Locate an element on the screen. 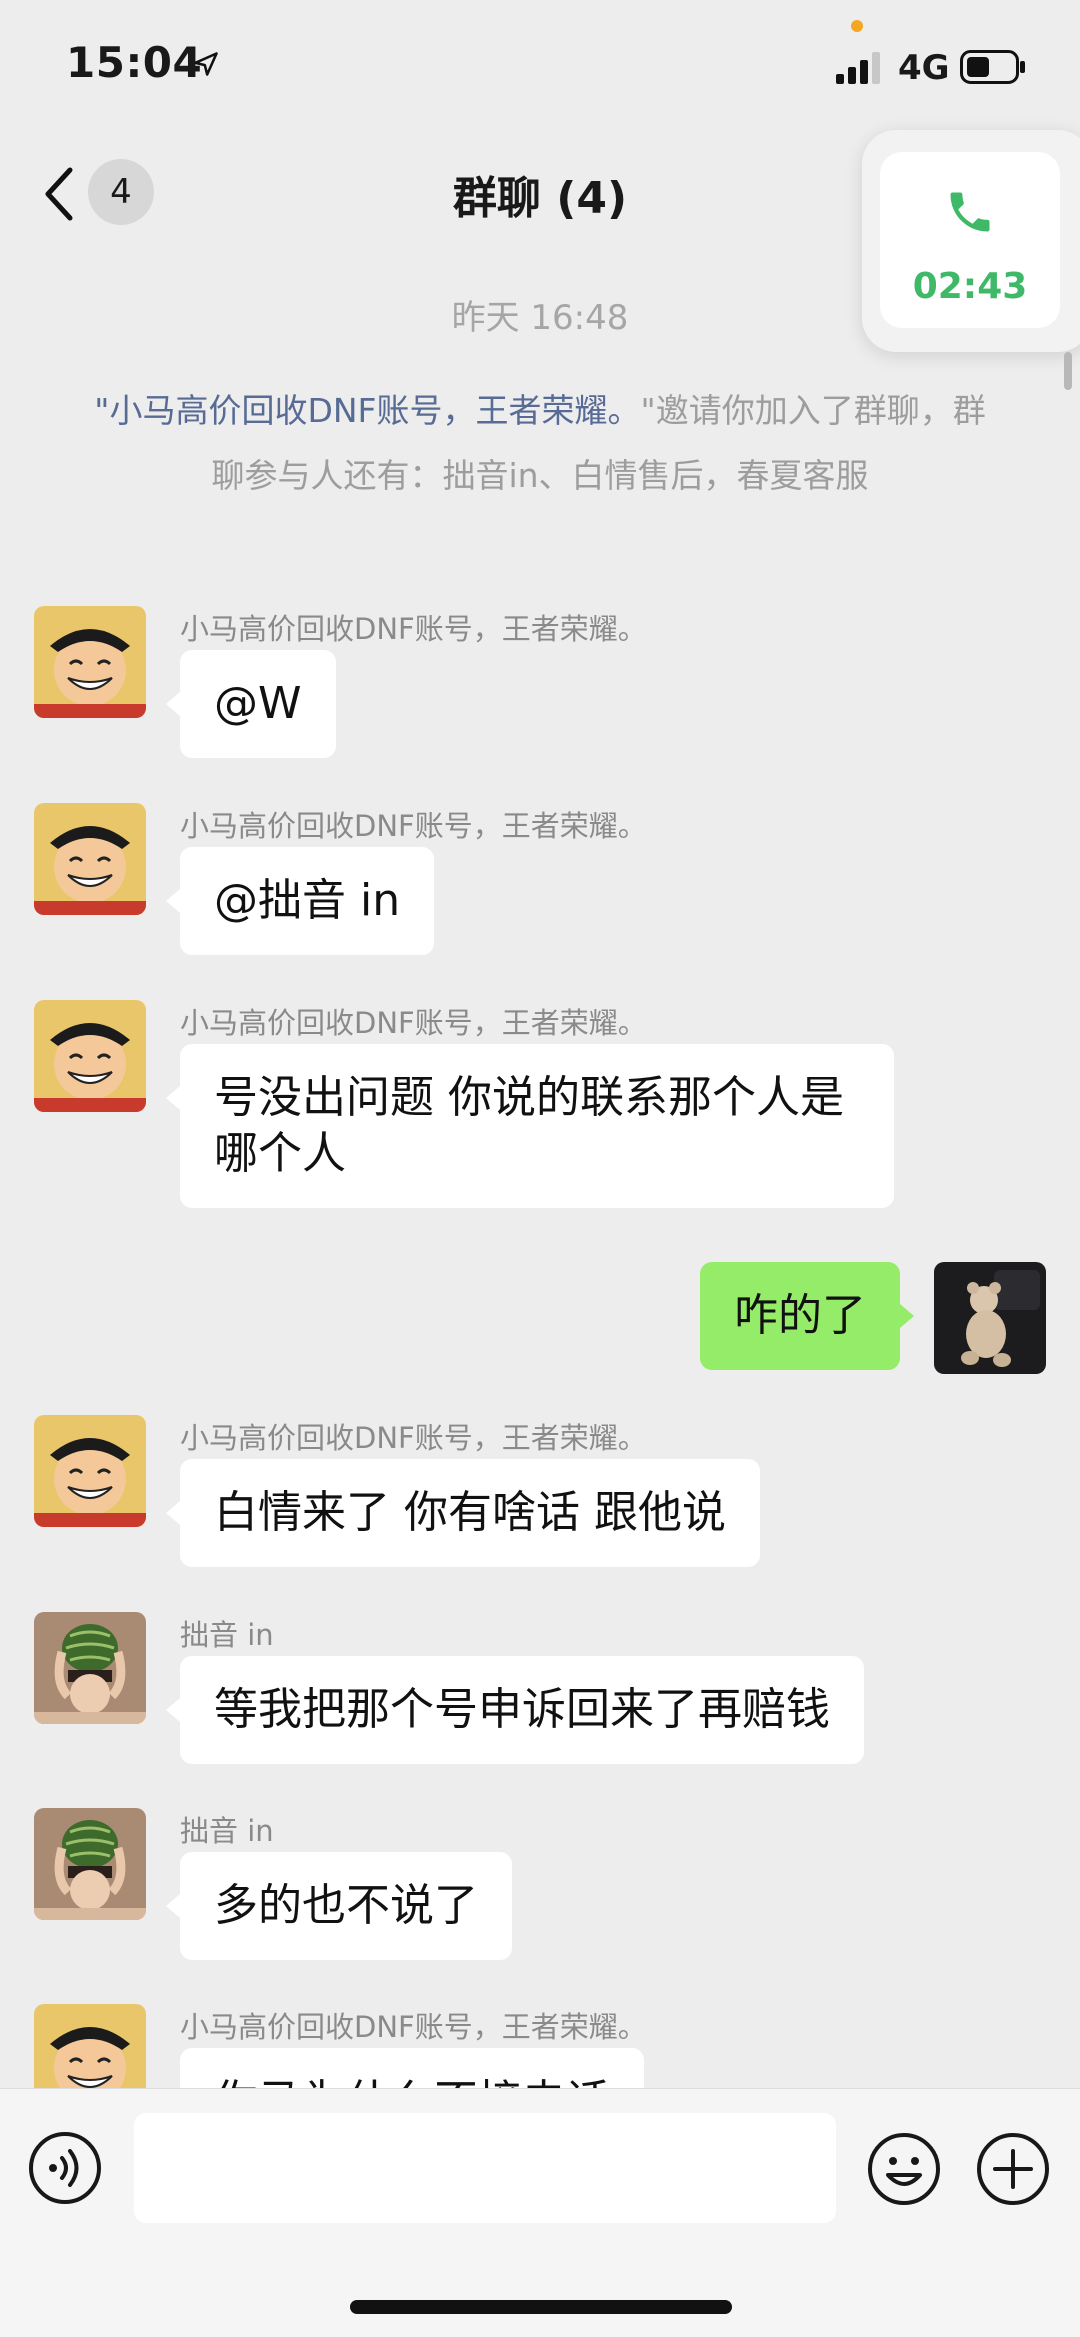  scrollbar is located at coordinates (1068, 371).